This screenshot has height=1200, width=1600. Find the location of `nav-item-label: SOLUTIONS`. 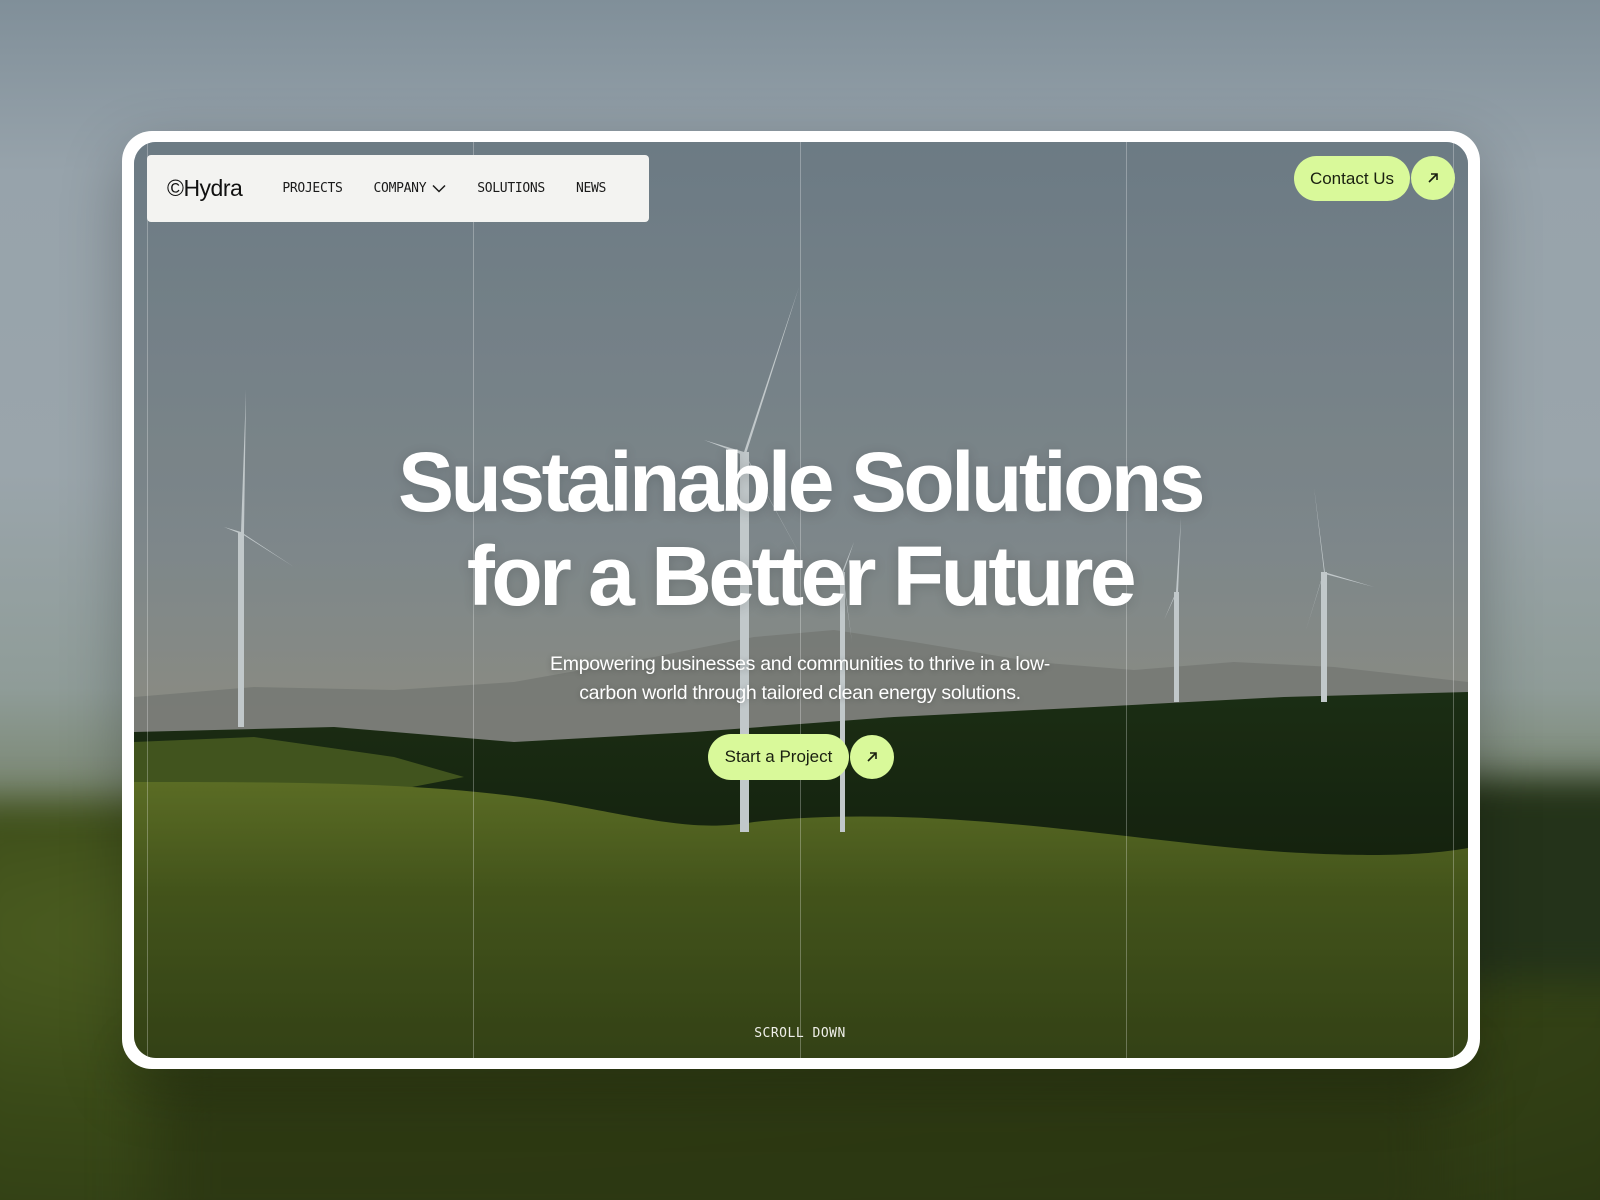

nav-item-label: SOLUTIONS is located at coordinates (511, 188).